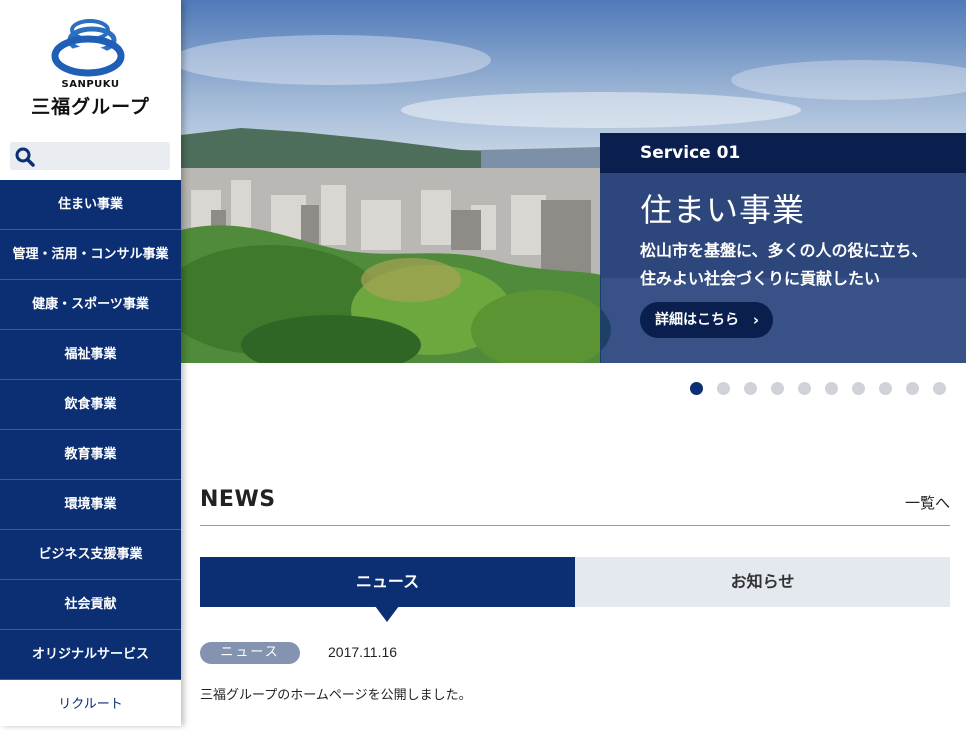 The width and height of the screenshot is (966, 730). I want to click on hero-panel-header: Service 01, so click(783, 153).